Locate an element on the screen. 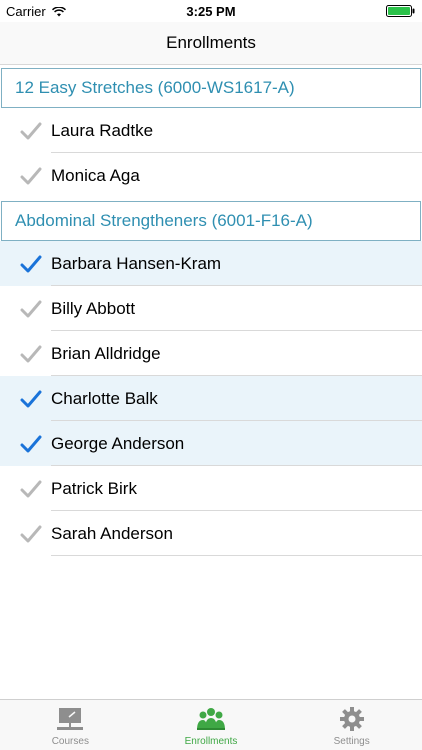  student-name: Patrick Birk is located at coordinates (94, 488).